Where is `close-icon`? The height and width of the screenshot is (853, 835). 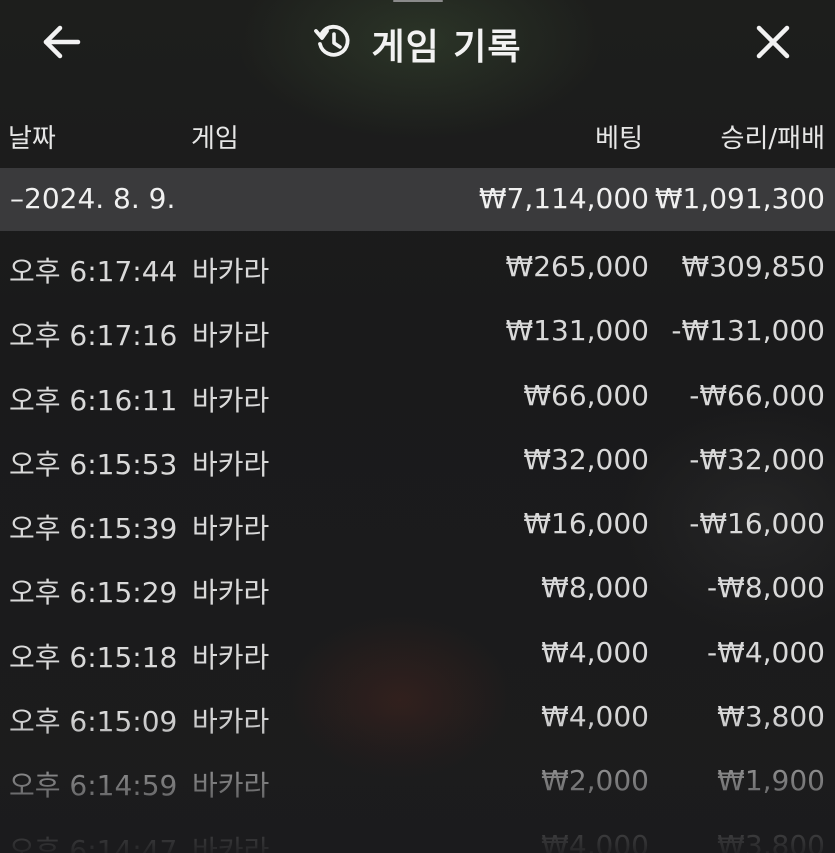 close-icon is located at coordinates (773, 44).